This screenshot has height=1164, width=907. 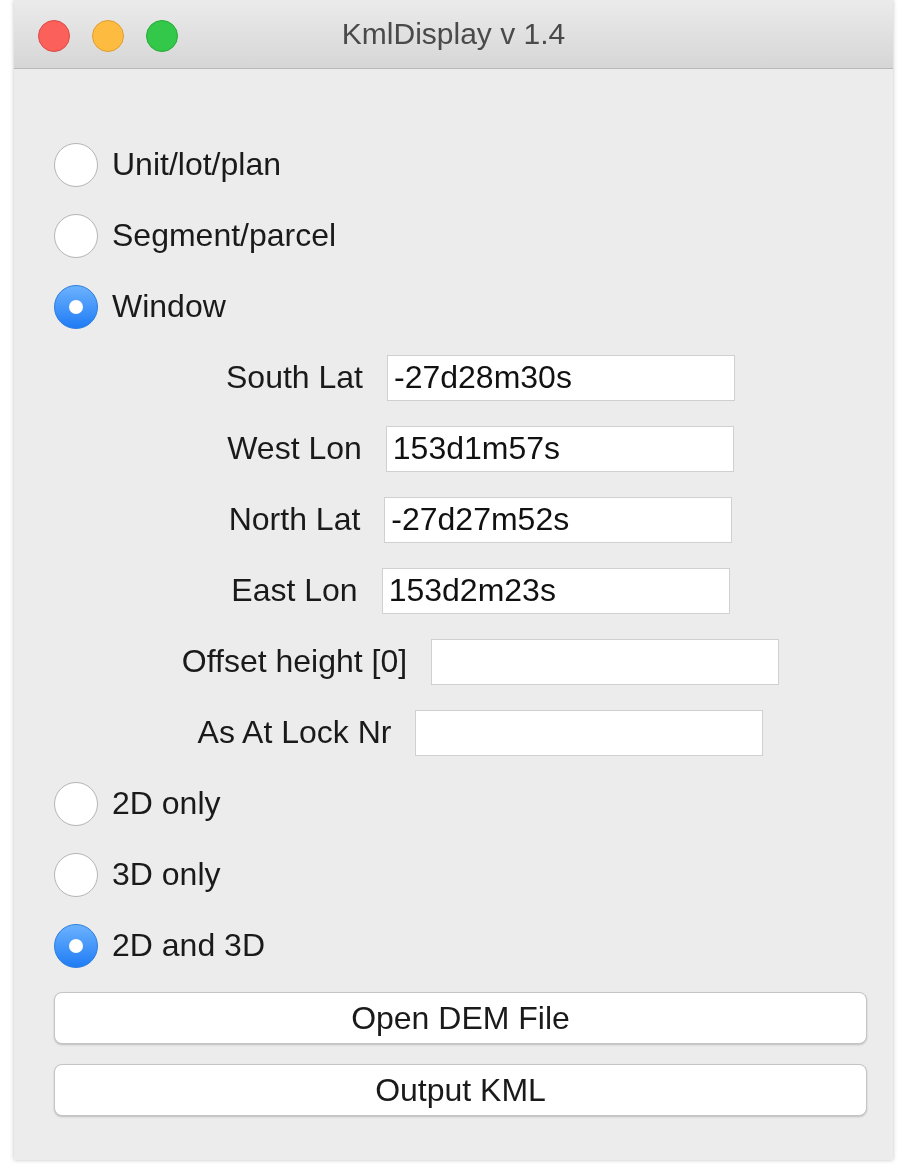 What do you see at coordinates (224, 235) in the screenshot?
I see `radio-label: Segment/parcel` at bounding box center [224, 235].